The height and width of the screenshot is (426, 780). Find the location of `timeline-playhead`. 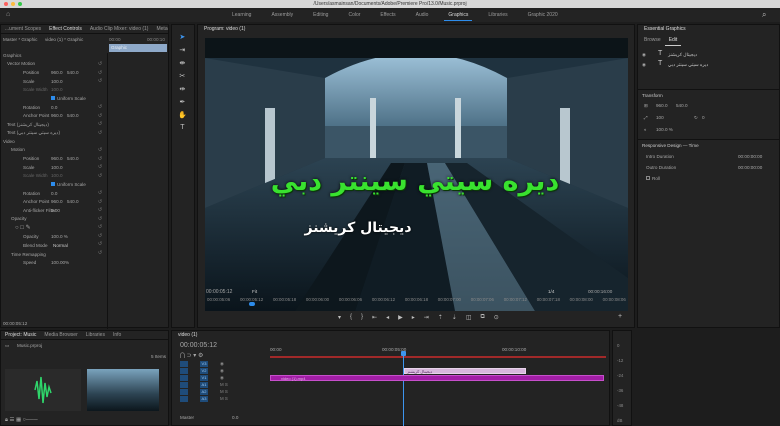

timeline-playhead is located at coordinates (403, 388).